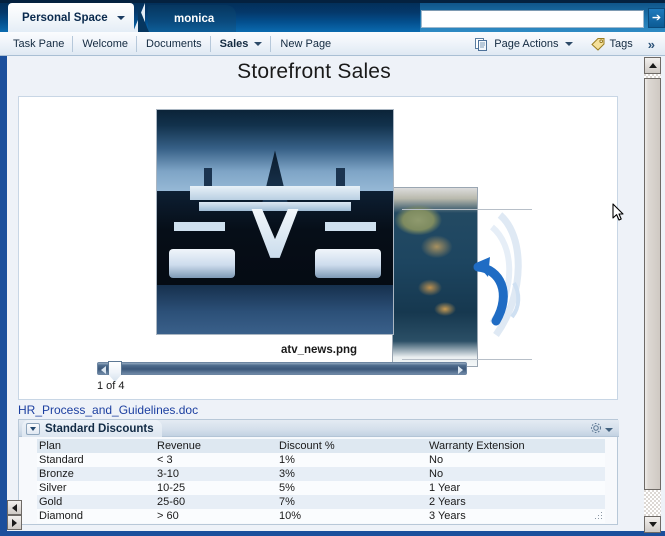 This screenshot has height=536, width=665. What do you see at coordinates (216, 474) in the screenshot?
I see `cell-revenue: 3-10` at bounding box center [216, 474].